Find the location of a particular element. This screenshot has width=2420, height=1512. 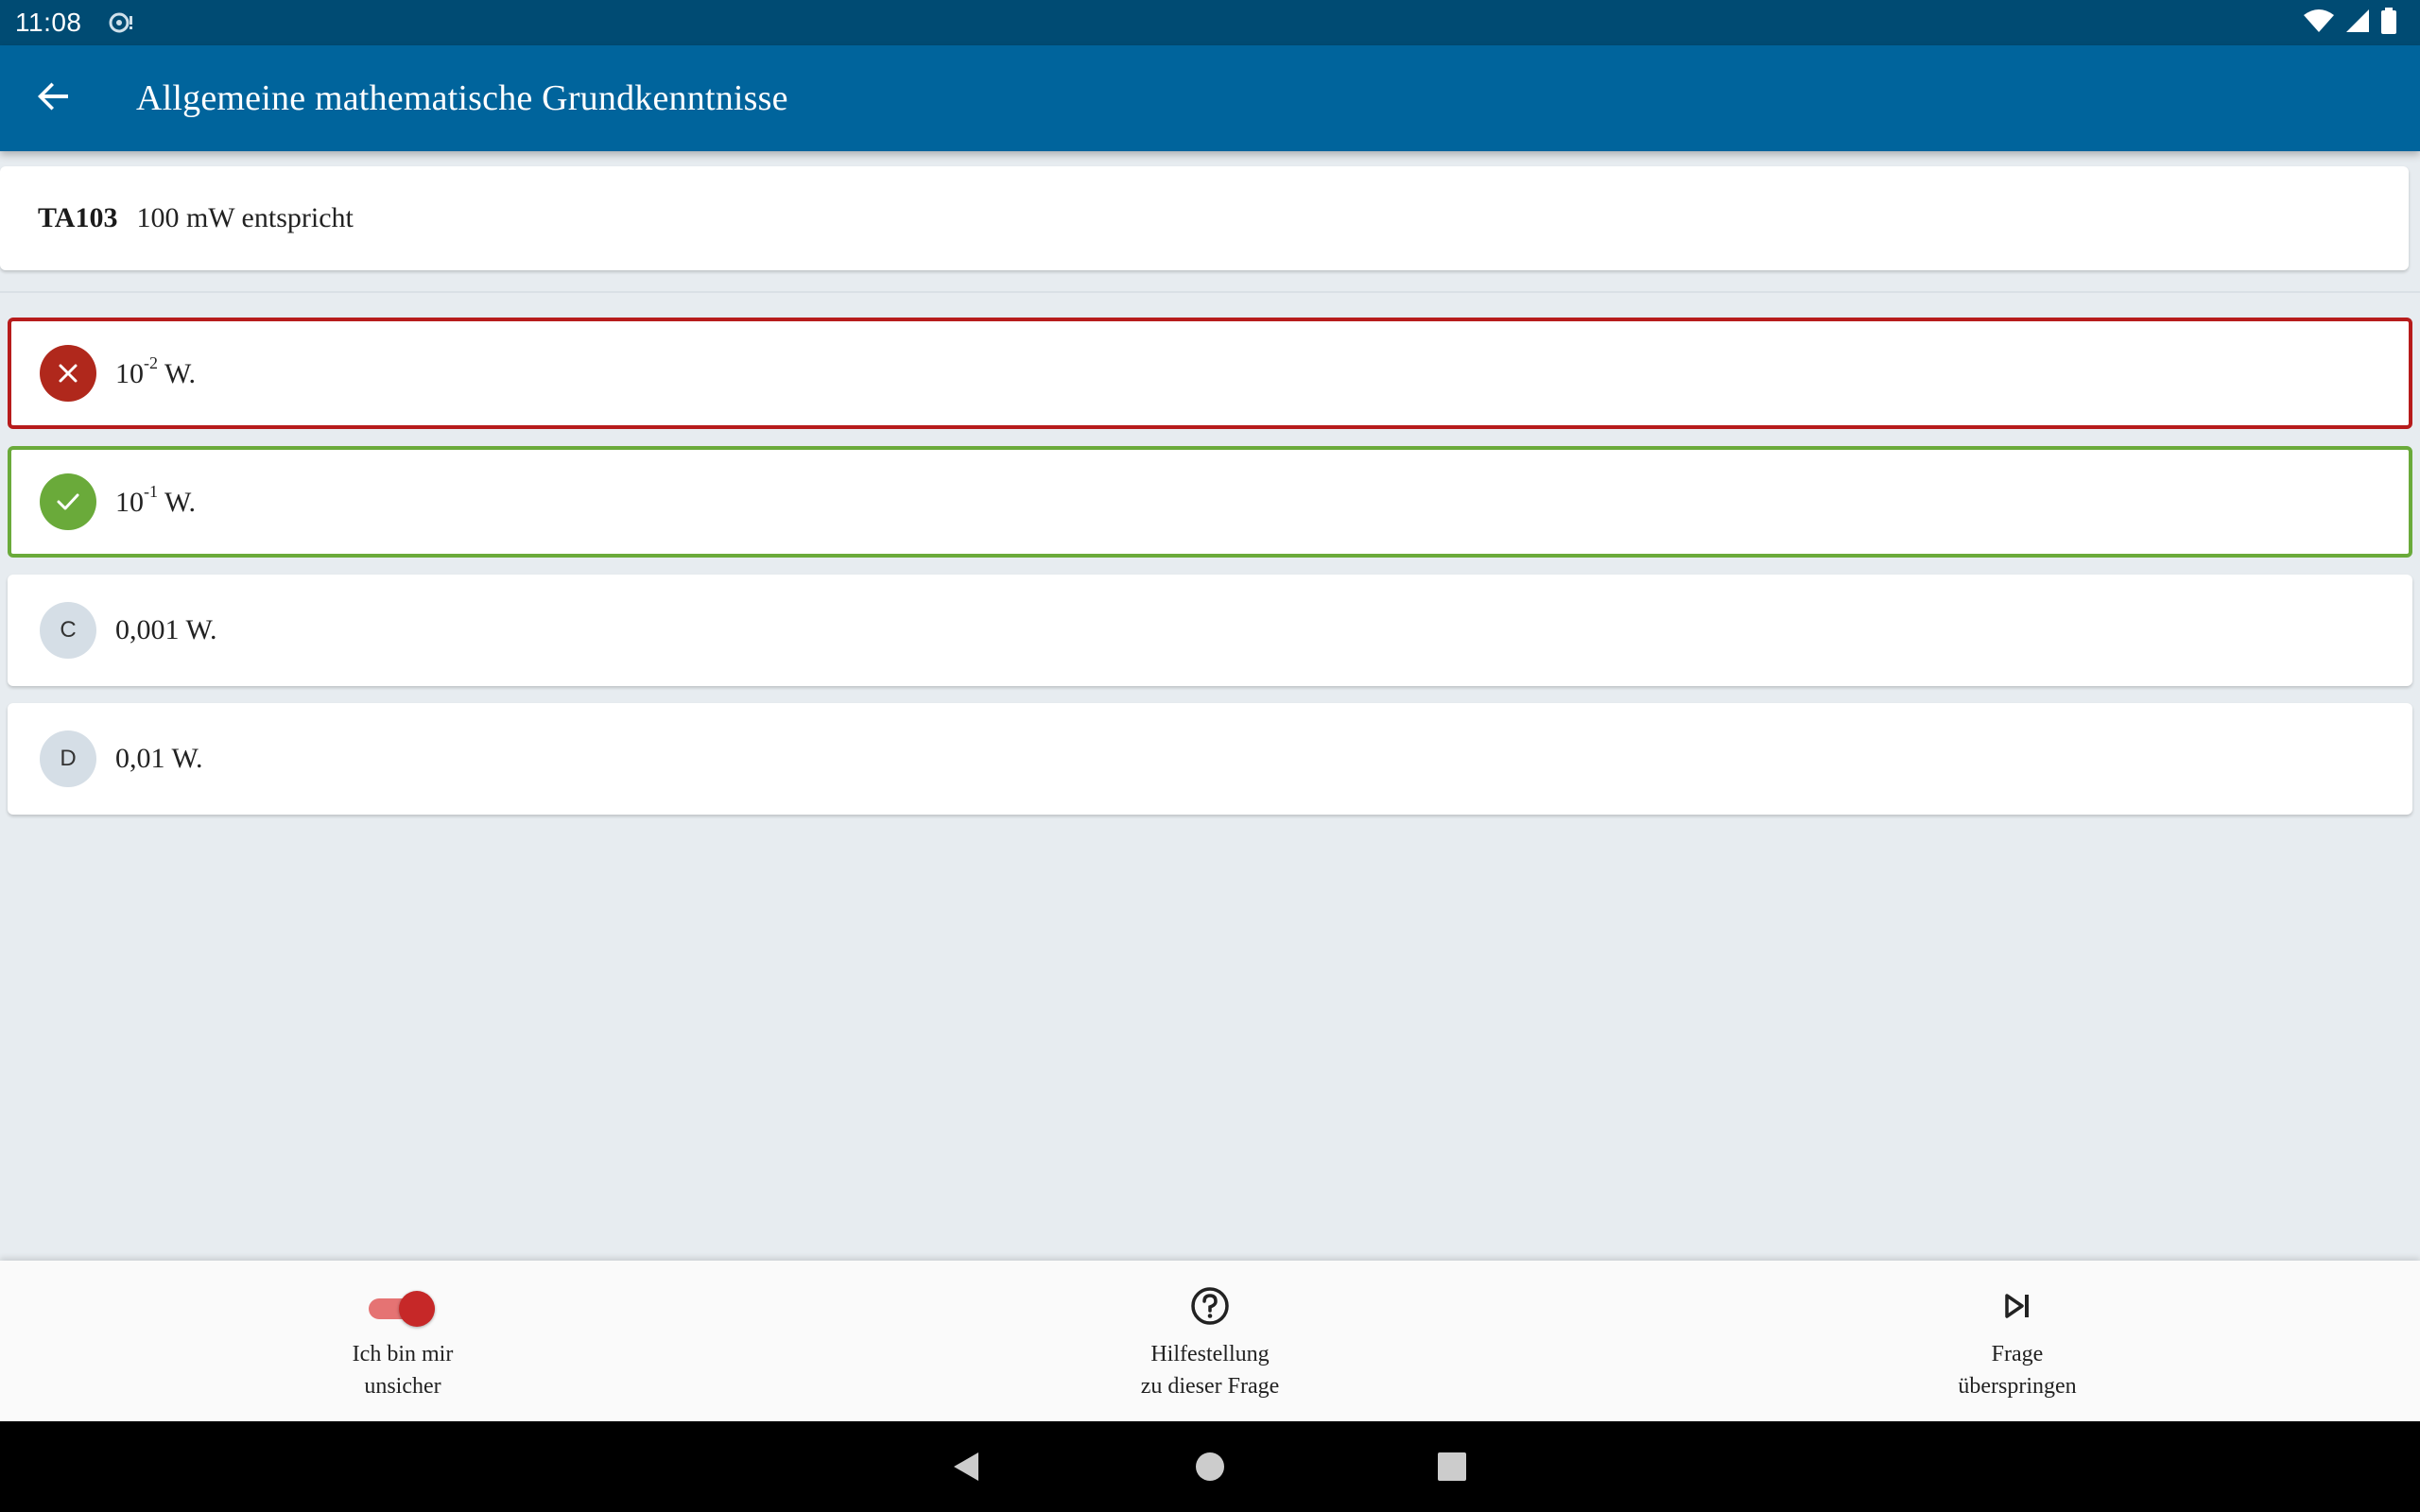

unsure-toggle-item: Ich bin mir unsicher is located at coordinates (403, 1341).